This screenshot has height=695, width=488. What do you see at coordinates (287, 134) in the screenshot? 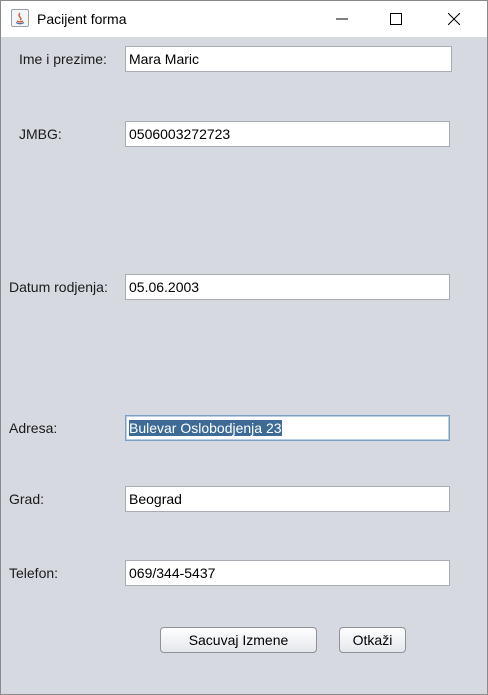
I see `jmbg-field` at bounding box center [287, 134].